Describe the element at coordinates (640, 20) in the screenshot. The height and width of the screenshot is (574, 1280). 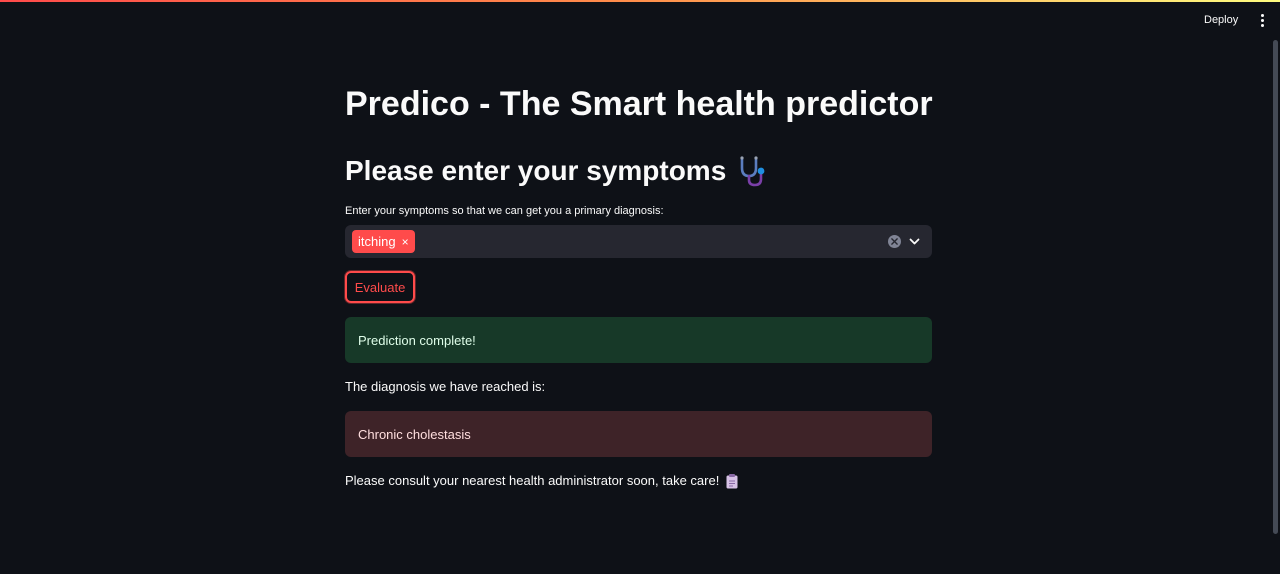
I see `app-header: Deploy` at that location.